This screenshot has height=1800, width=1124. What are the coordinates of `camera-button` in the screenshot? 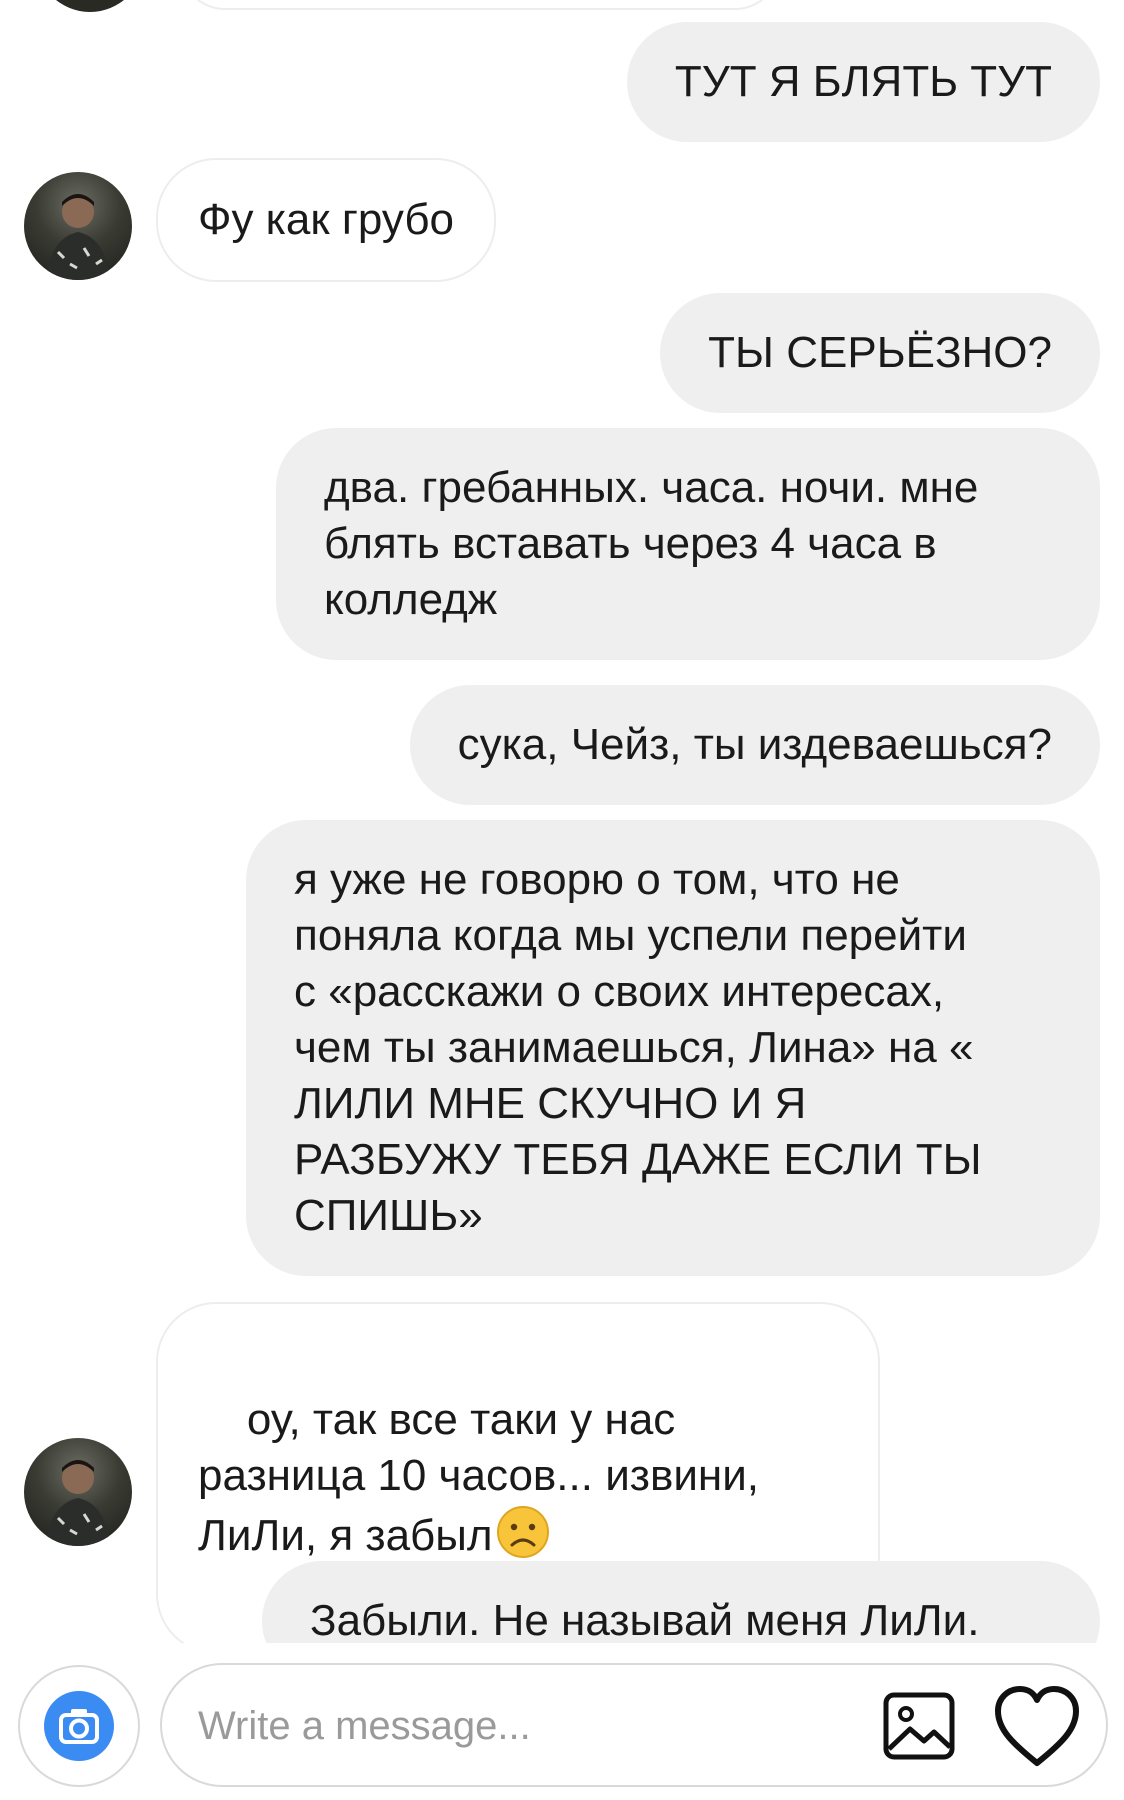 It's located at (79, 1726).